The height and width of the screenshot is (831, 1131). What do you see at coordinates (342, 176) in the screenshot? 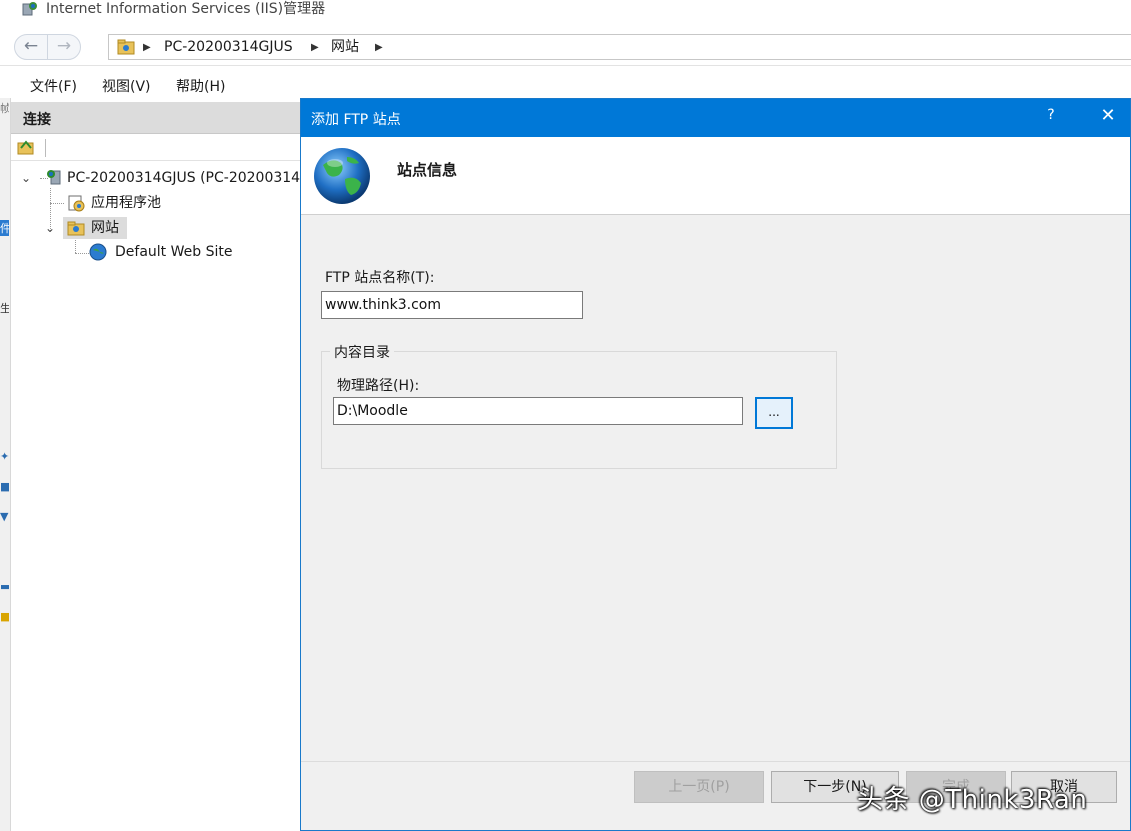
I see `globe-icon` at bounding box center [342, 176].